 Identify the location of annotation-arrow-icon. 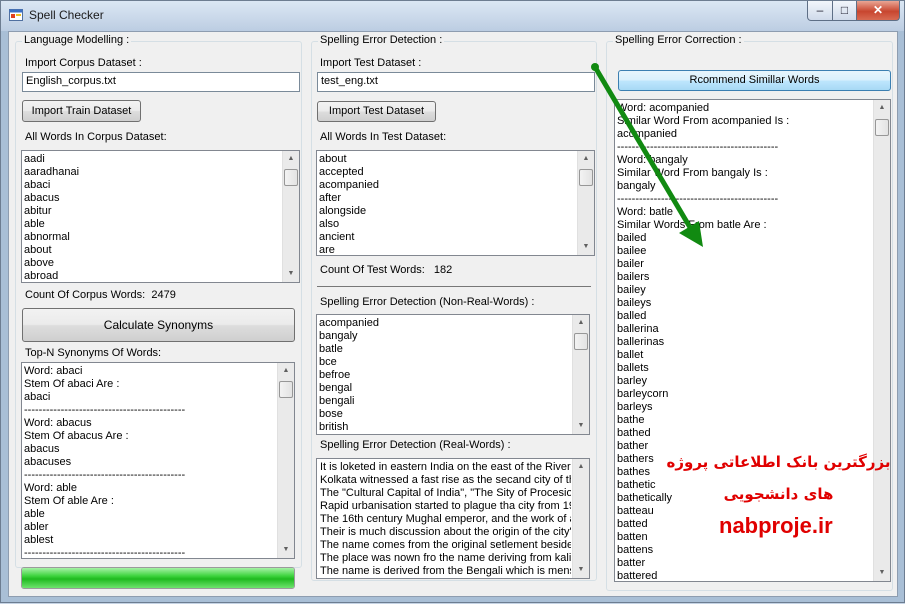
(647, 155).